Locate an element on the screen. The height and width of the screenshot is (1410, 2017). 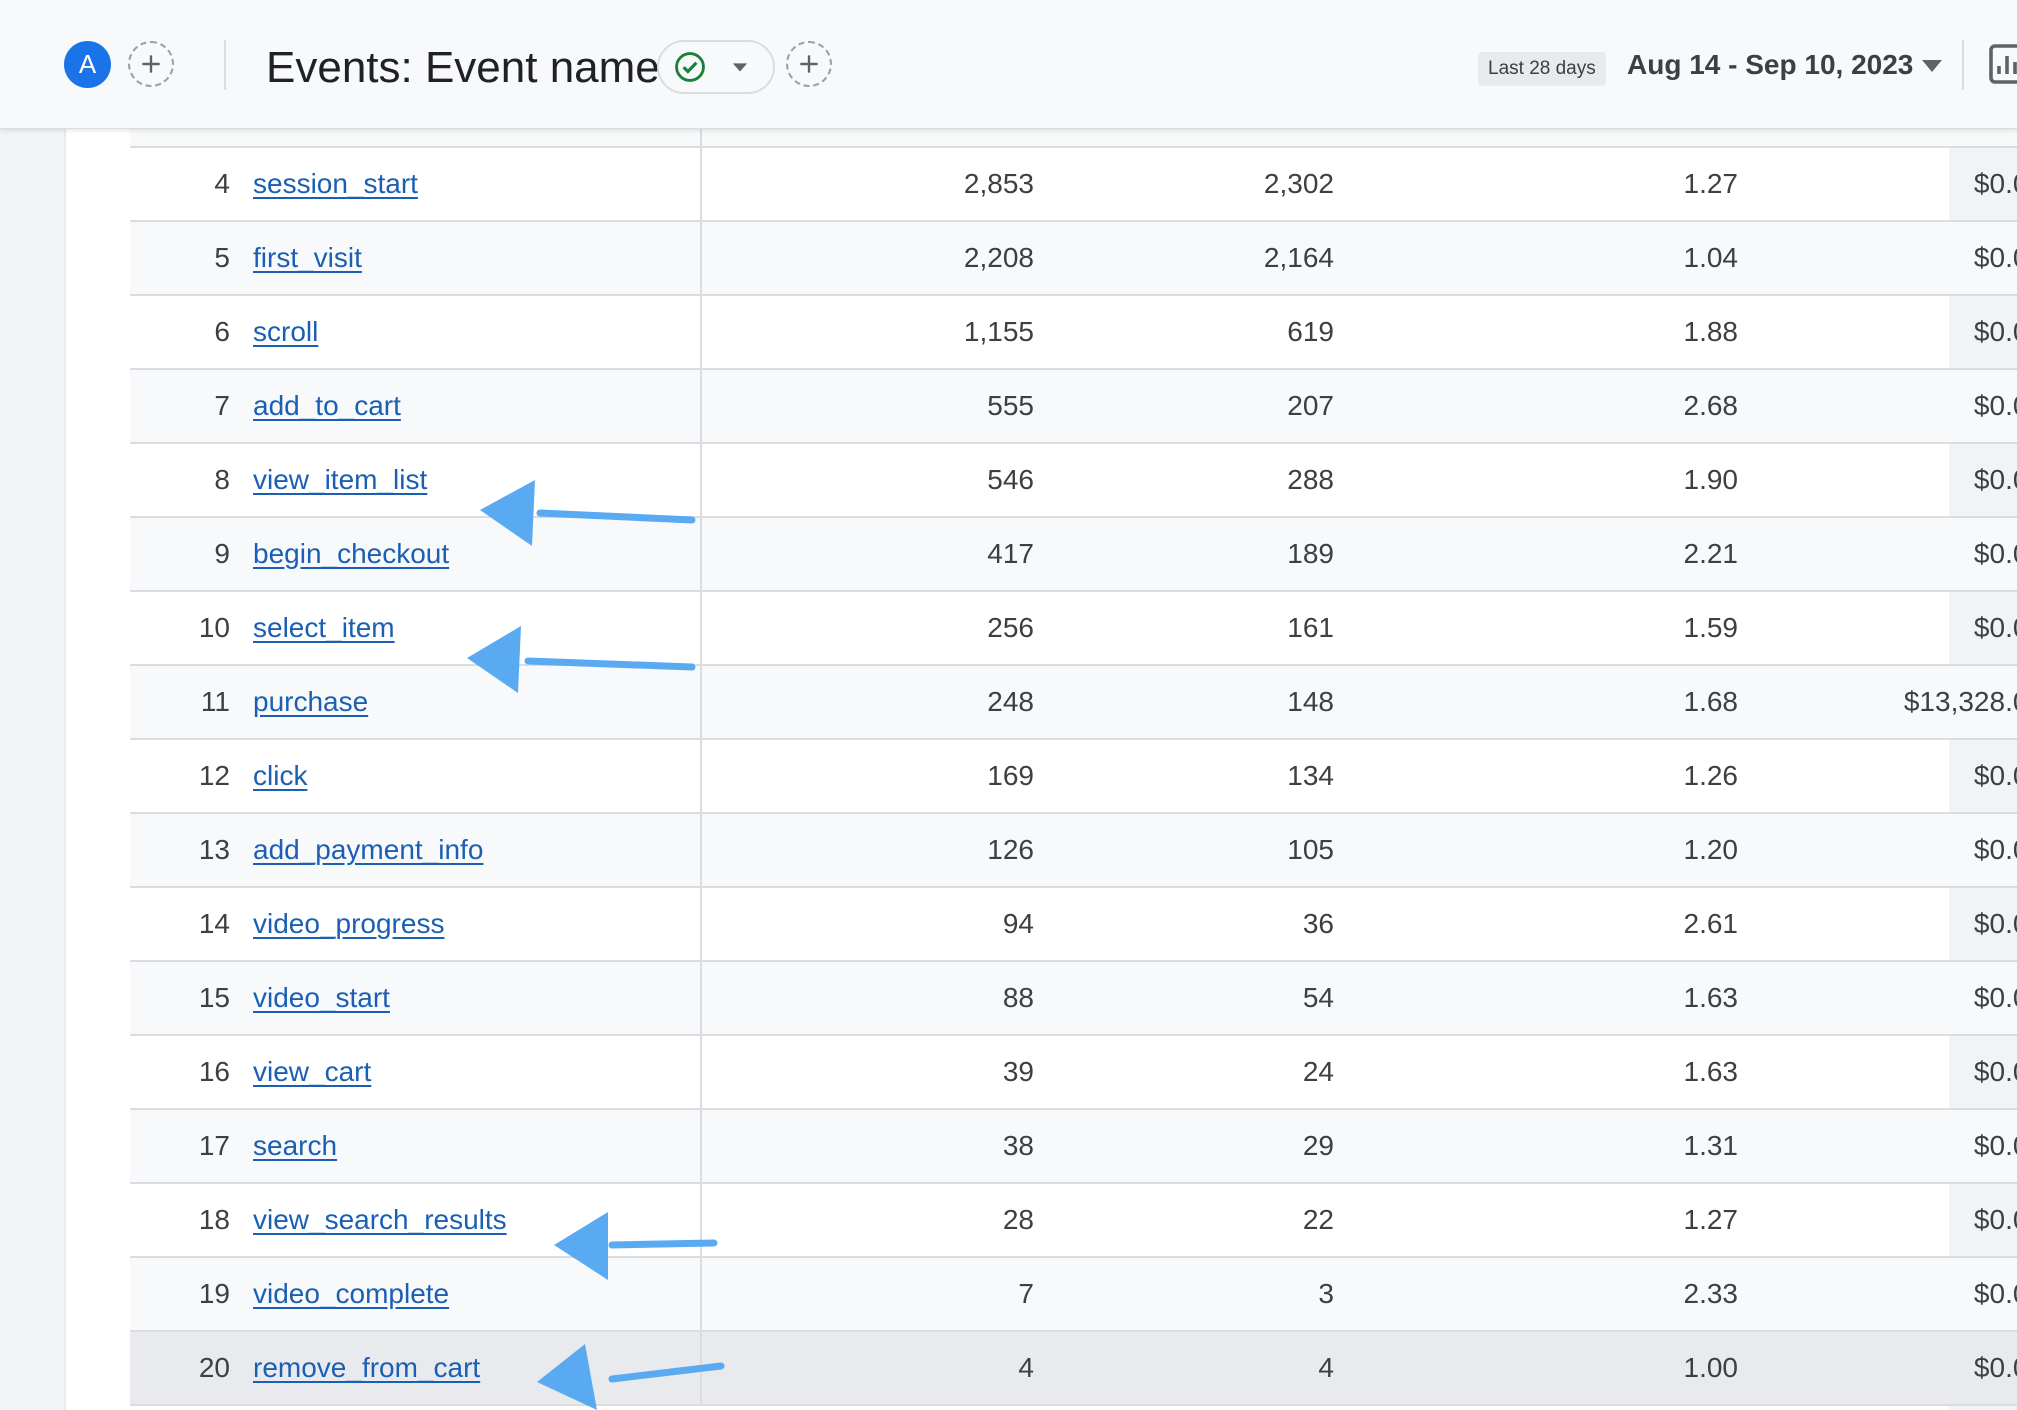
event-count-per-user: 2.21 is located at coordinates (1711, 553).